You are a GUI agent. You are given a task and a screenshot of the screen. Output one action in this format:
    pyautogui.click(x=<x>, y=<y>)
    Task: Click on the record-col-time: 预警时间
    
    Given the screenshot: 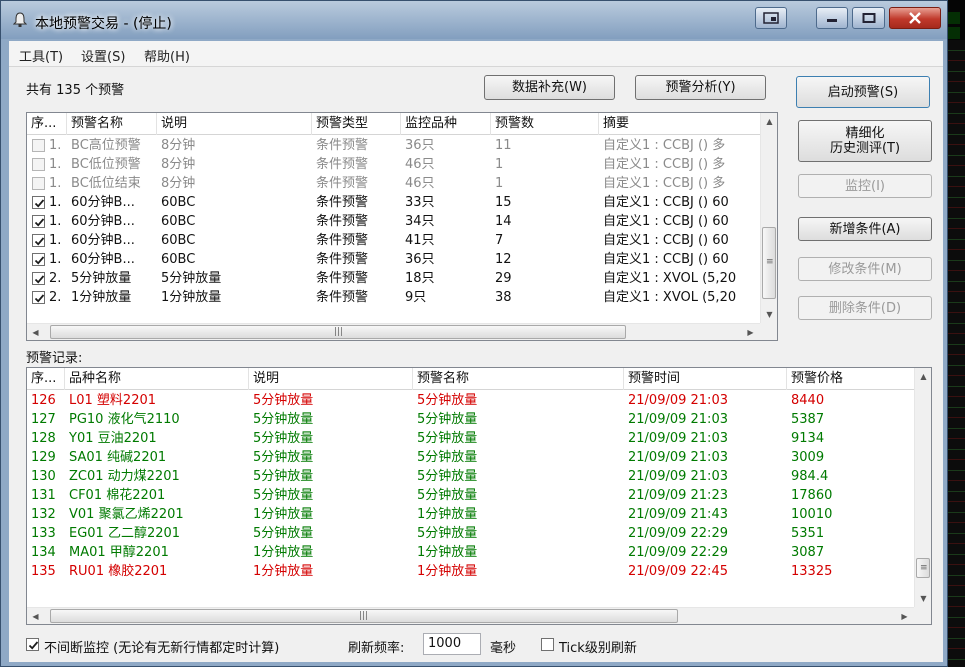 What is the action you would take?
    pyautogui.click(x=705, y=379)
    